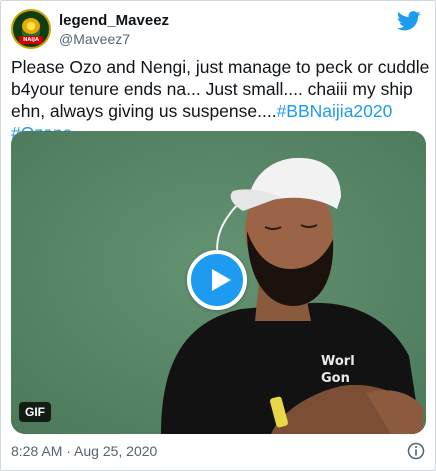 The width and height of the screenshot is (436, 471). What do you see at coordinates (31, 26) in the screenshot?
I see `avatar-eye-graphic` at bounding box center [31, 26].